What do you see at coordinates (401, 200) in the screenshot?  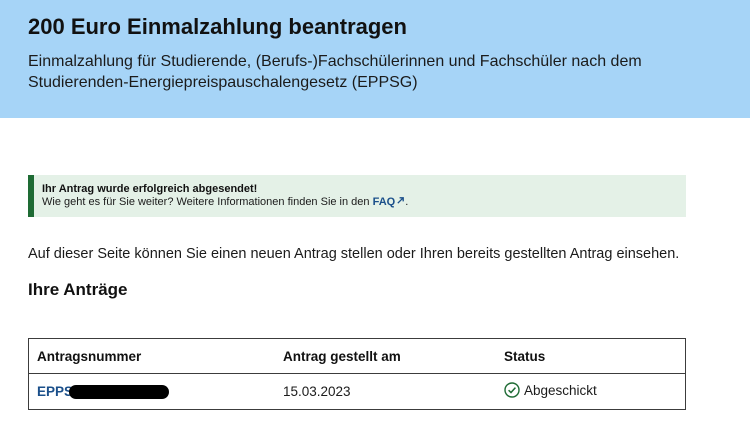 I see `external-link-icon` at bounding box center [401, 200].